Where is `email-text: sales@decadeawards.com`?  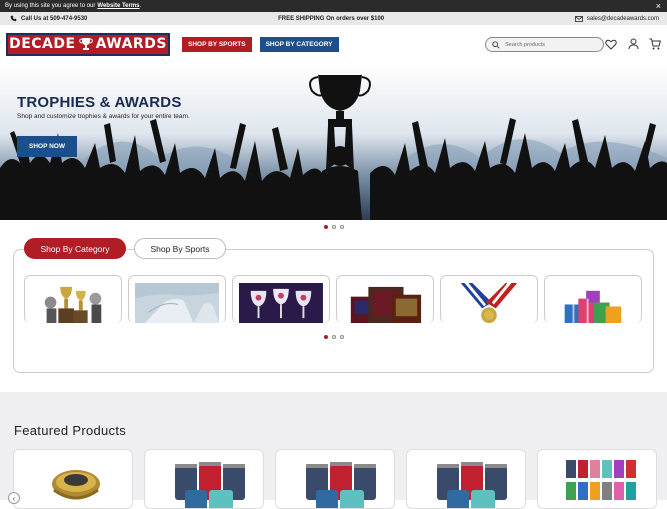 email-text: sales@decadeawards.com is located at coordinates (622, 18).